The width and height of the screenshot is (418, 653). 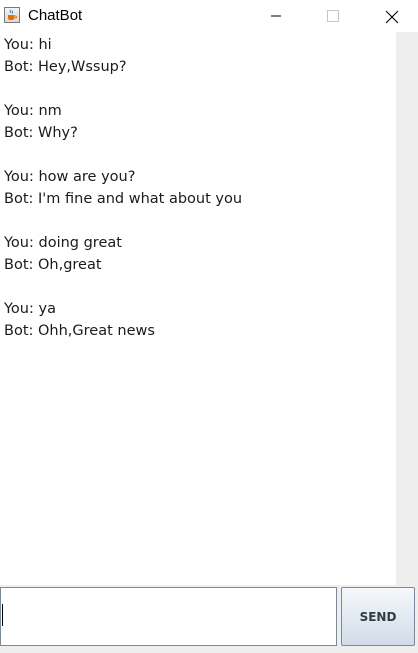 I want to click on text-caret, so click(x=2, y=615).